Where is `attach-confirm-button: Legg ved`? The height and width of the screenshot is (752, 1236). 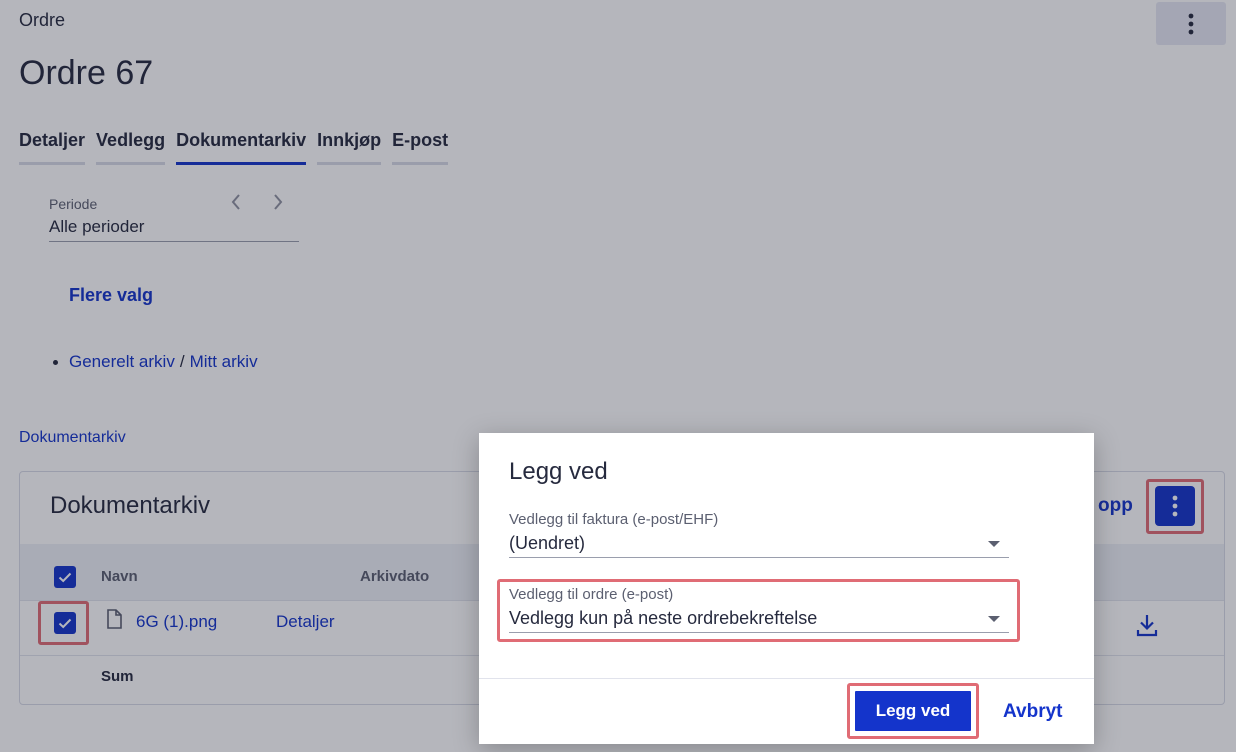
attach-confirm-button: Legg ved is located at coordinates (913, 711).